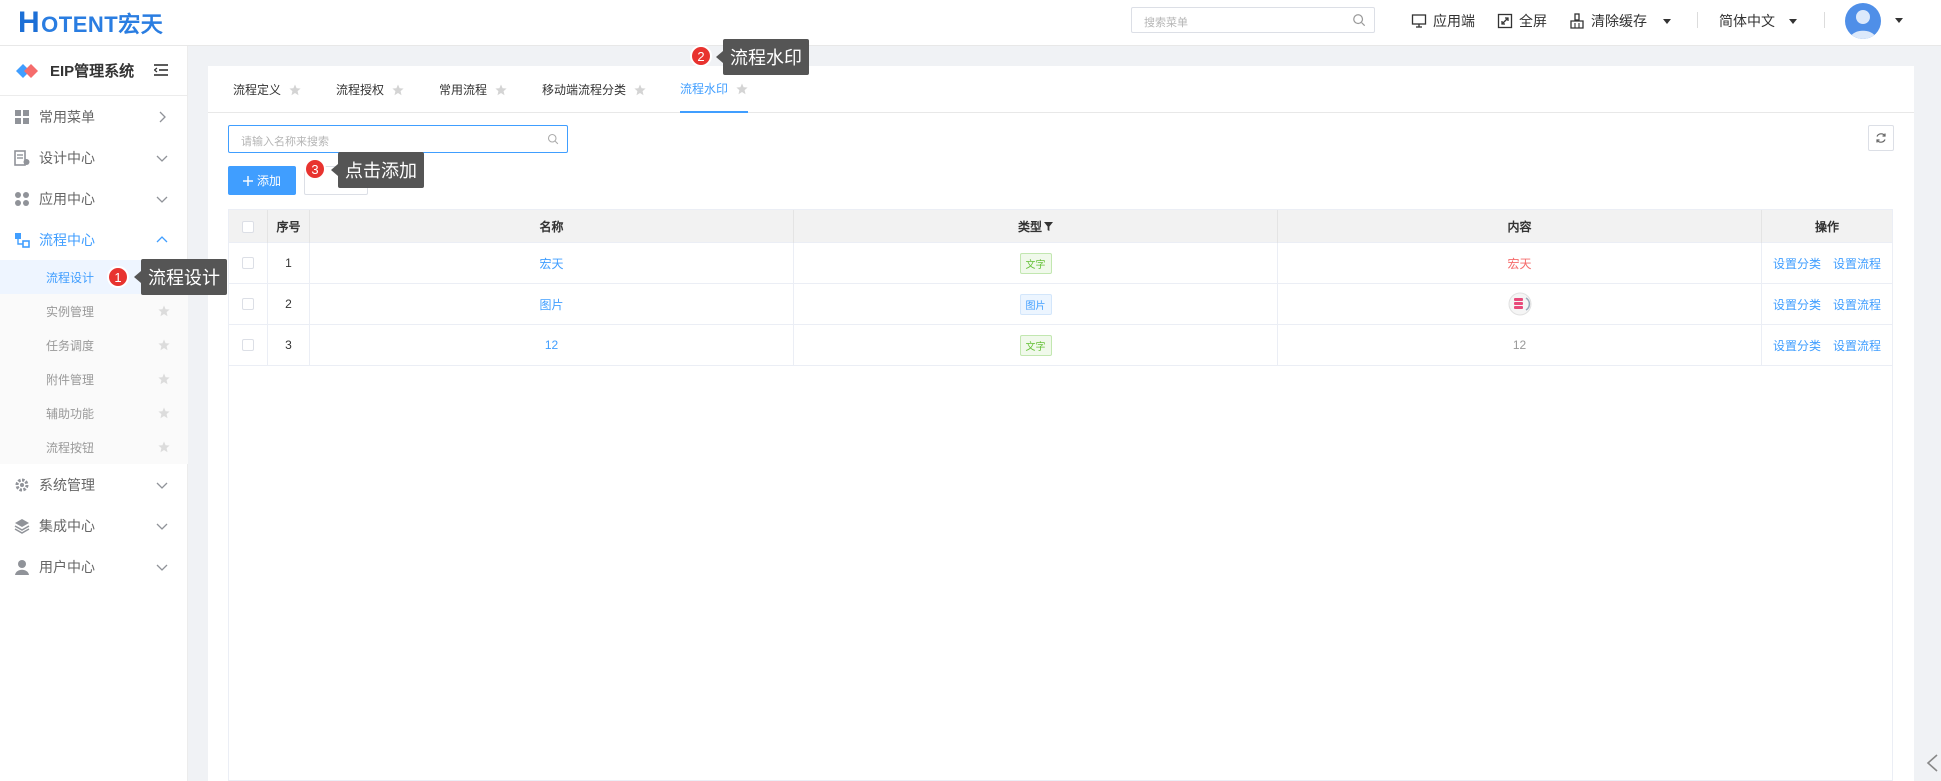 The width and height of the screenshot is (1941, 781). Describe the element at coordinates (473, 89) in the screenshot. I see `tab-common-flow: 常用流程` at that location.